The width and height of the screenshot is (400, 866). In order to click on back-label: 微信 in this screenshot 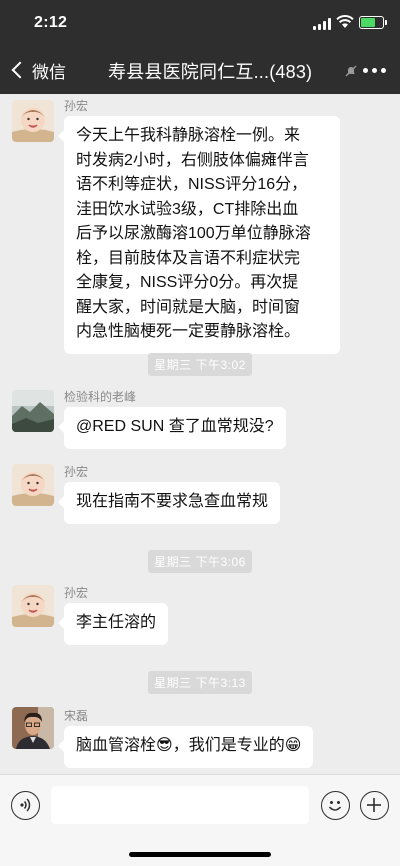, I will do `click(49, 72)`.